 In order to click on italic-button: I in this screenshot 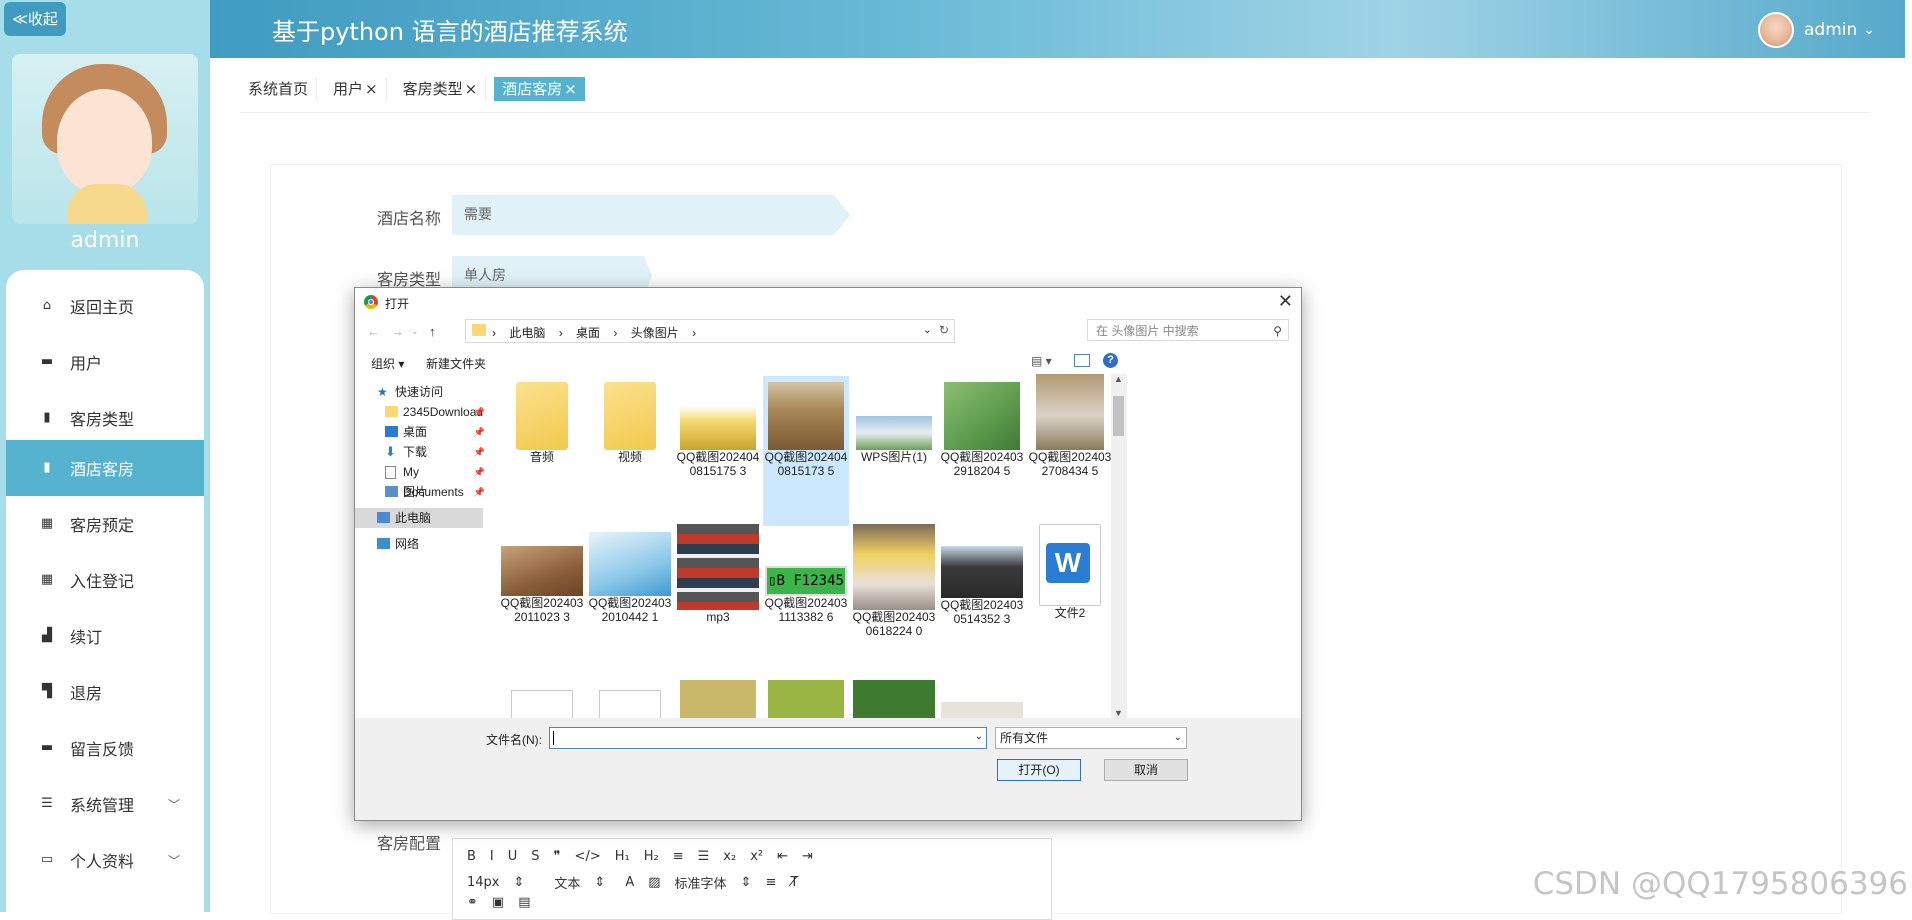, I will do `click(492, 856)`.